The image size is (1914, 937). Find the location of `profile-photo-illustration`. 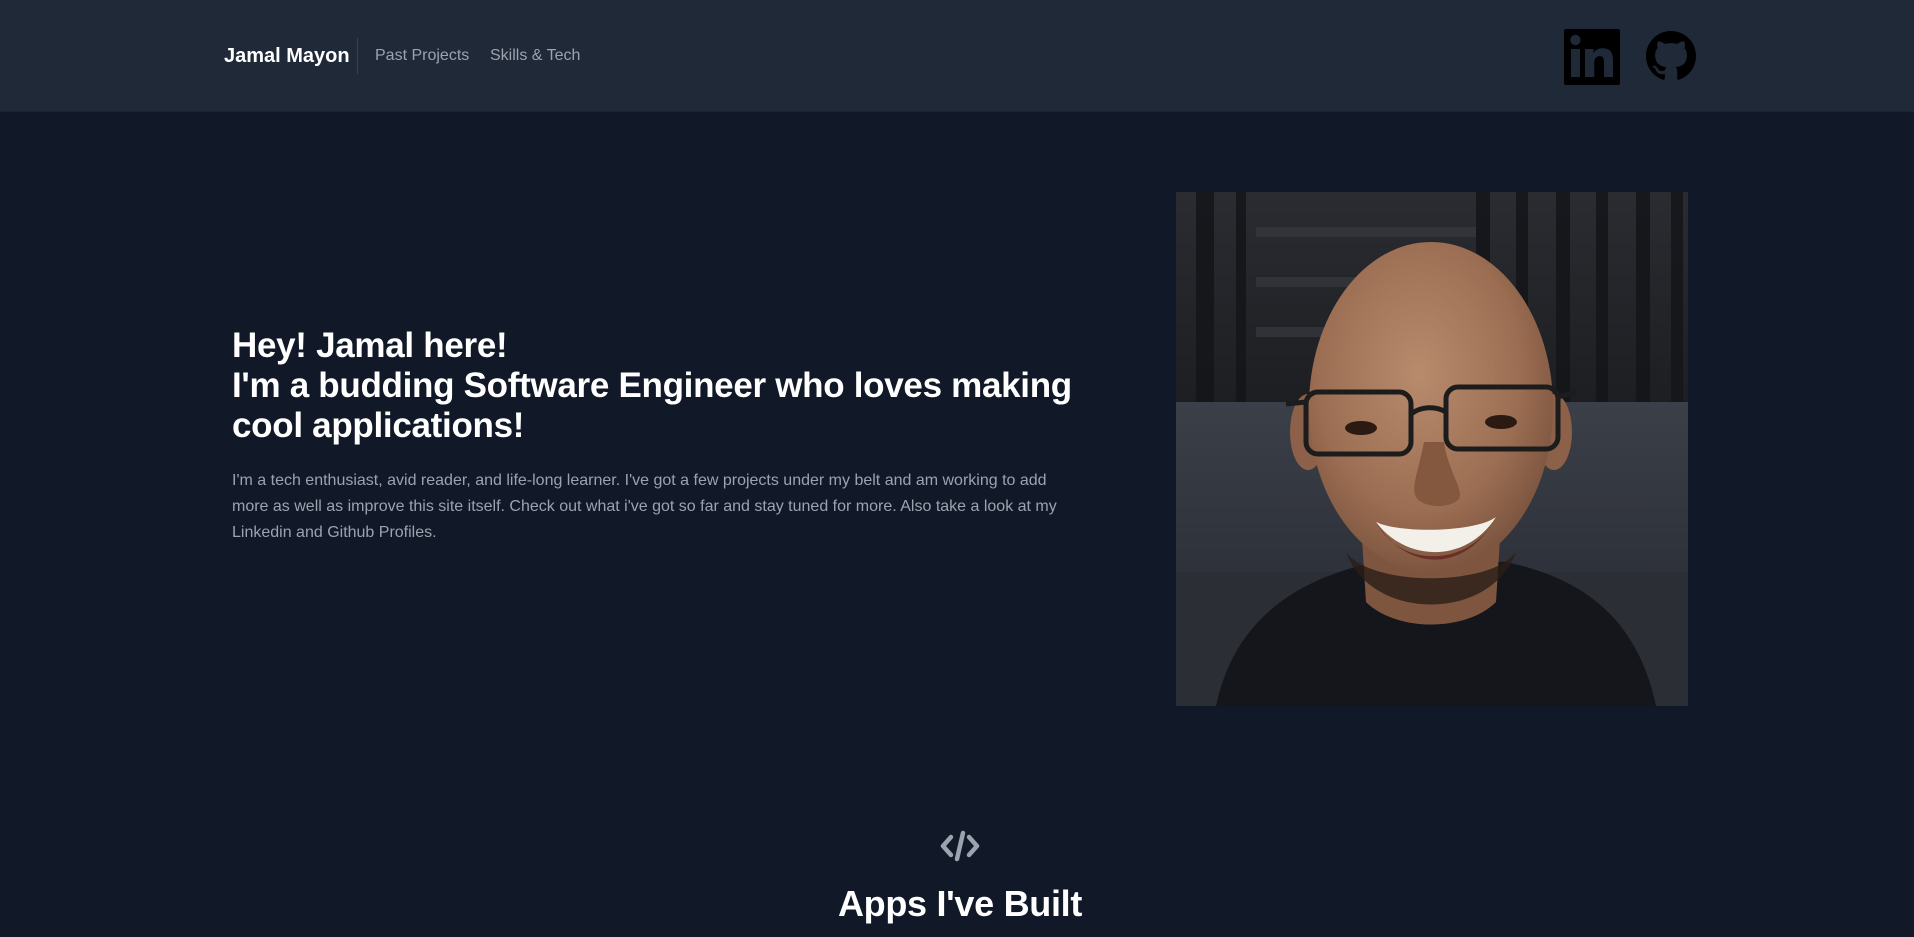

profile-photo-illustration is located at coordinates (1432, 449).